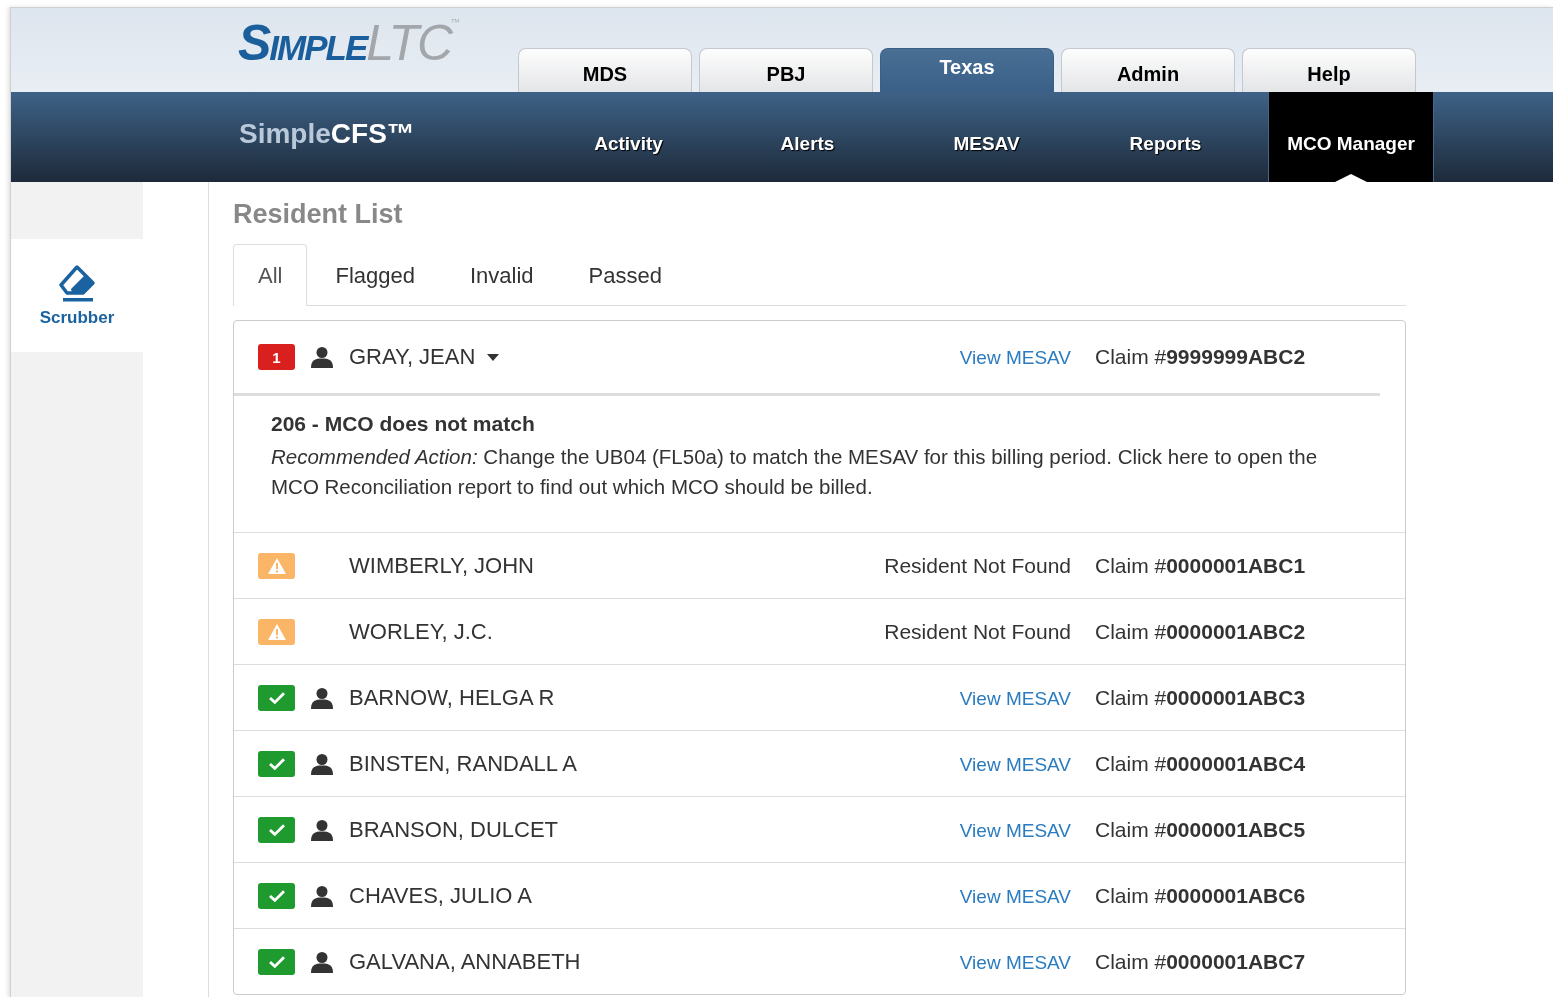 The height and width of the screenshot is (997, 1553). What do you see at coordinates (318, 214) in the screenshot?
I see `page-title: Resident List` at bounding box center [318, 214].